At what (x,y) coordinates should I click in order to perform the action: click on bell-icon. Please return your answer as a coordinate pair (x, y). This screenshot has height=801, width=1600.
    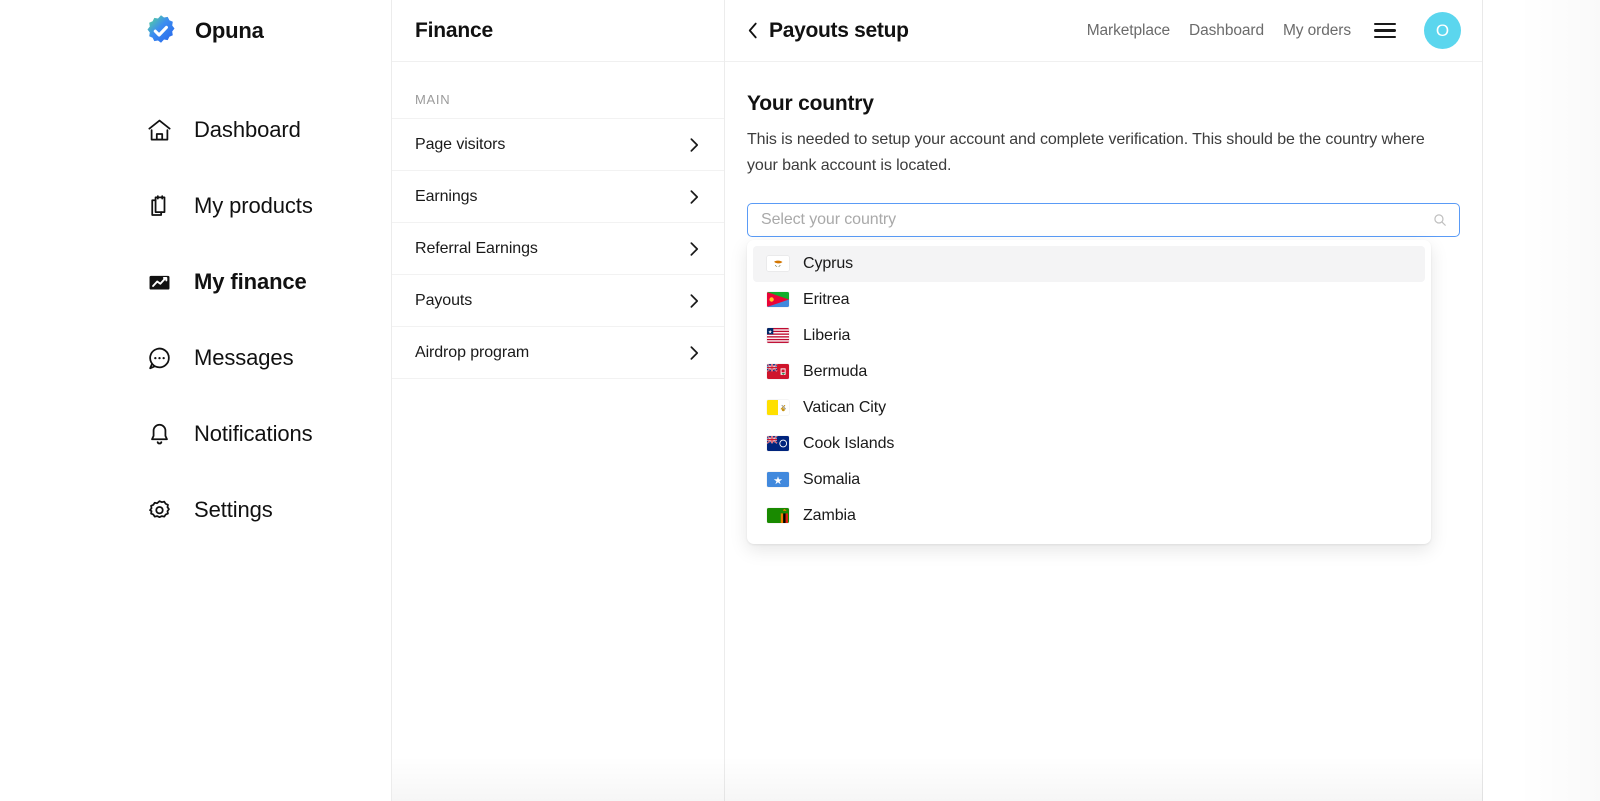
    Looking at the image, I should click on (159, 434).